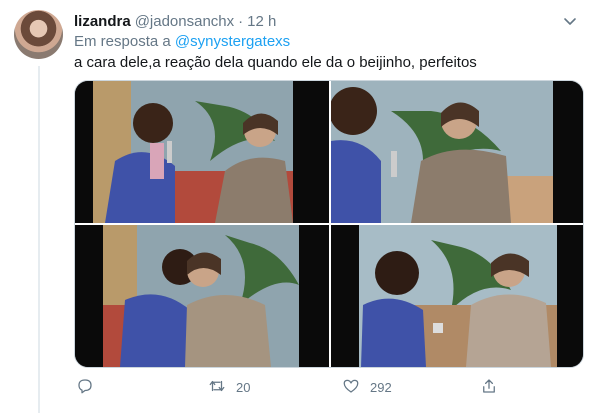 The width and height of the screenshot is (602, 413). What do you see at coordinates (122, 41) in the screenshot?
I see `reply-prefix: Em resposta a` at bounding box center [122, 41].